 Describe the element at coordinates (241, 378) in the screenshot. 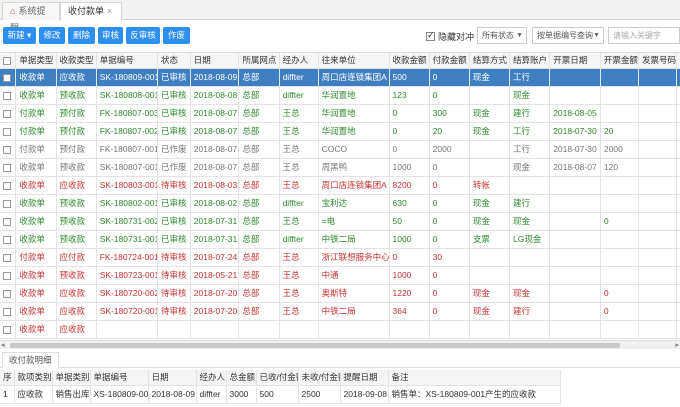

I see `detail-column-header: 总金额` at that location.